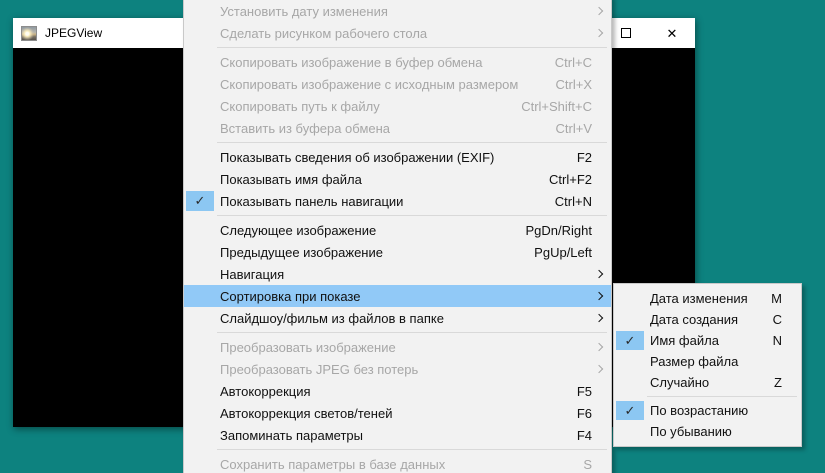  What do you see at coordinates (584, 157) in the screenshot?
I see `menu-item-shortcut: F2` at bounding box center [584, 157].